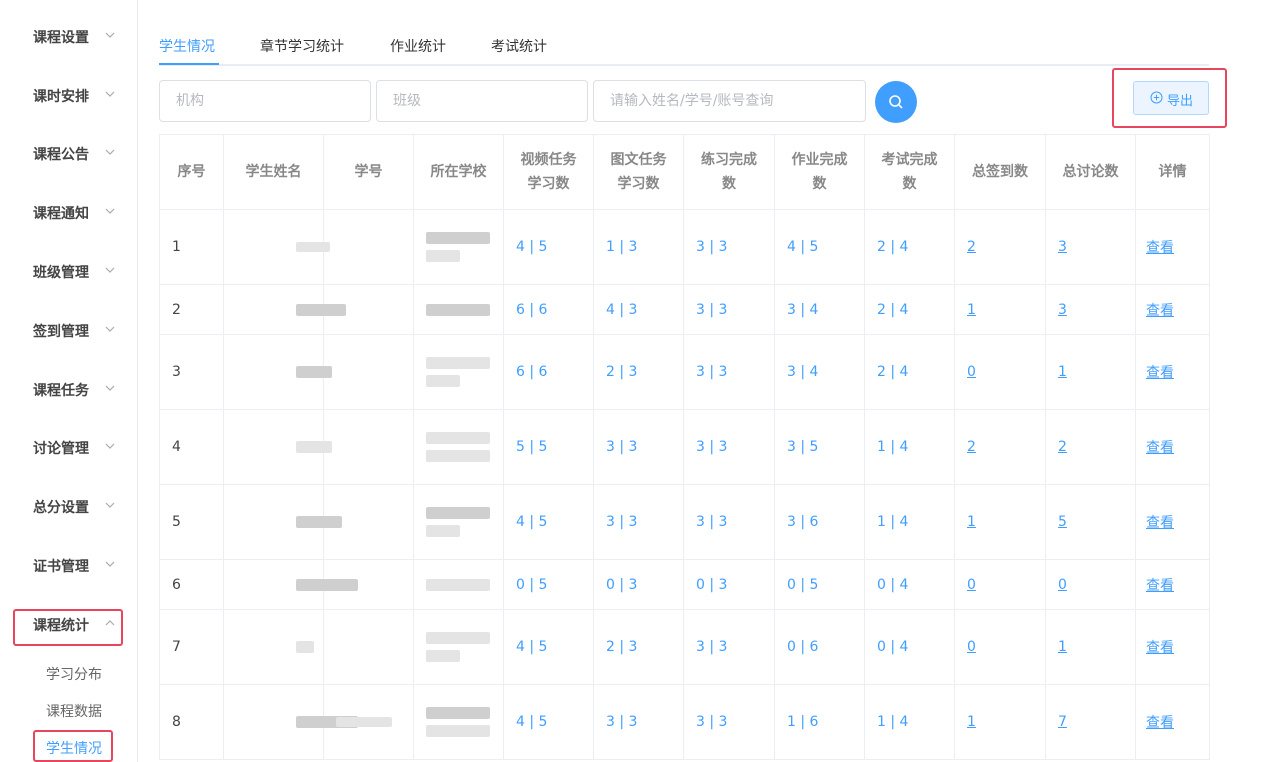  I want to click on sidebar-item-label: 总分设置, so click(61, 508).